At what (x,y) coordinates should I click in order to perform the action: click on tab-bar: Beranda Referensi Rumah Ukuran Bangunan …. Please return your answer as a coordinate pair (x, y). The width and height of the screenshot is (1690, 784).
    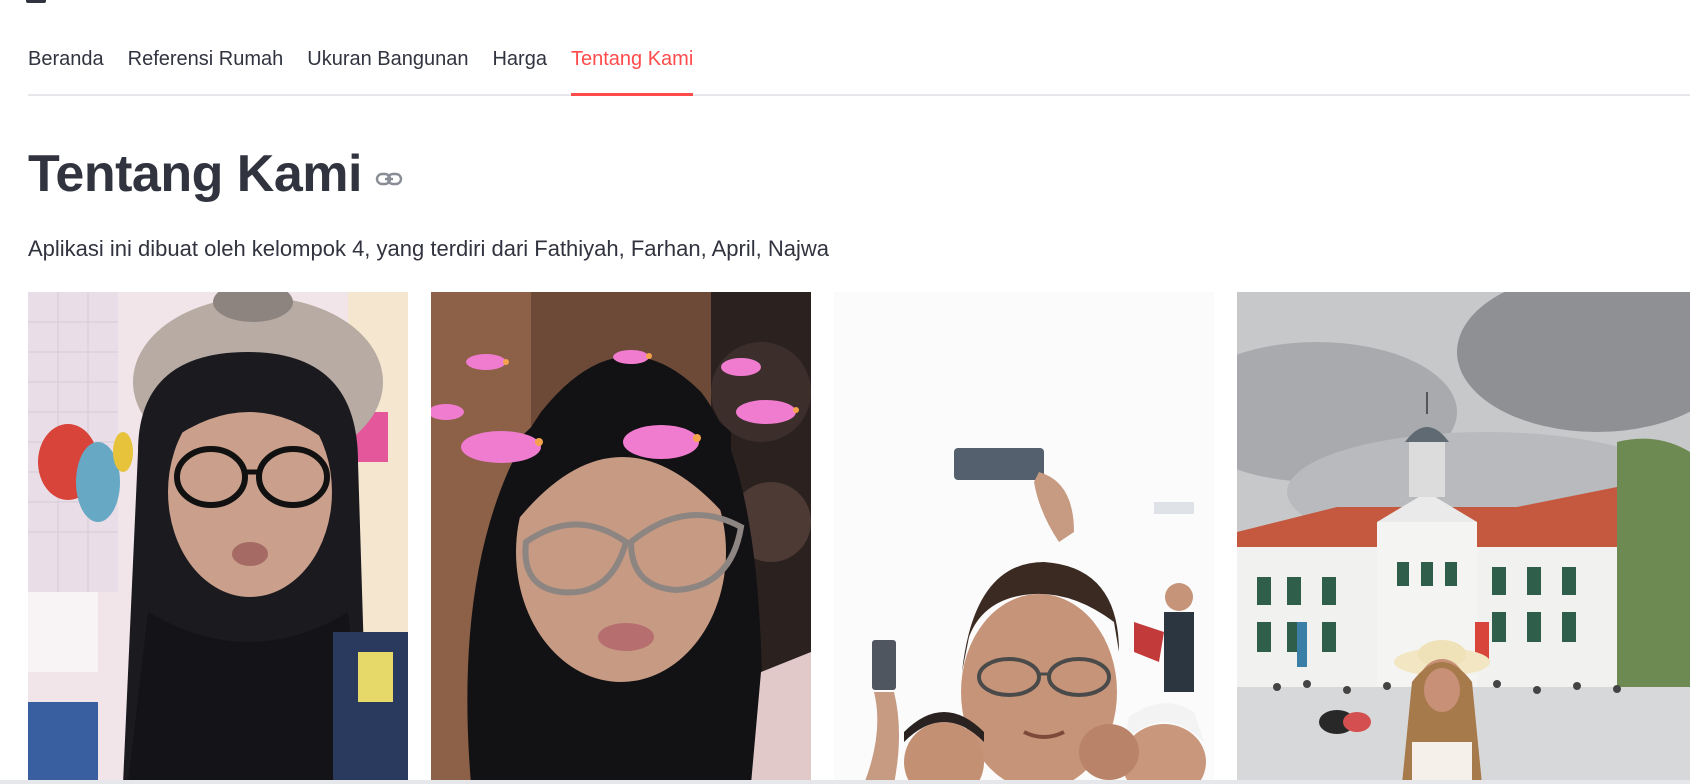
    Looking at the image, I should click on (859, 70).